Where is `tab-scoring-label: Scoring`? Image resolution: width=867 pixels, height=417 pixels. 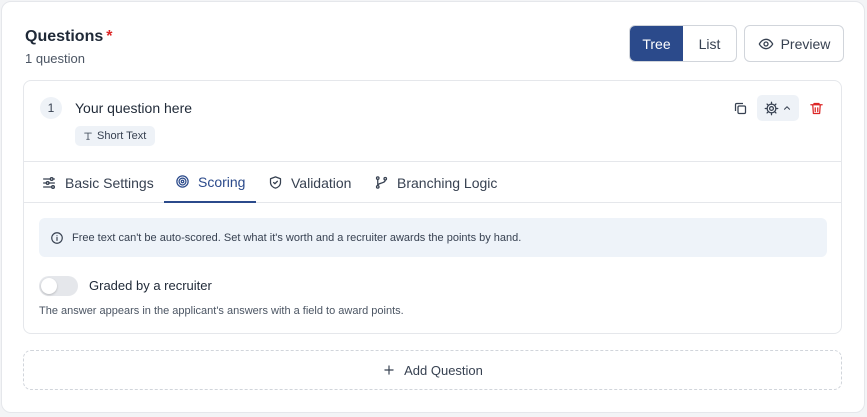
tab-scoring-label: Scoring is located at coordinates (222, 181).